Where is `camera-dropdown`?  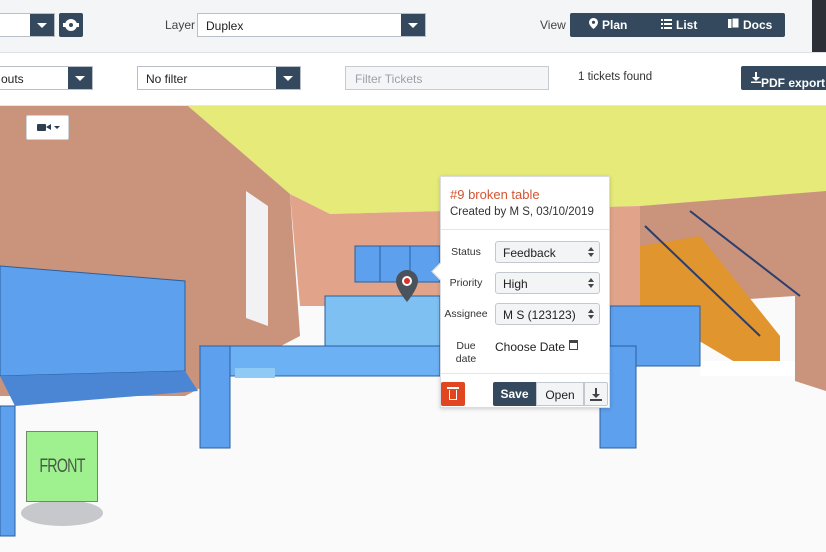
camera-dropdown is located at coordinates (47, 127).